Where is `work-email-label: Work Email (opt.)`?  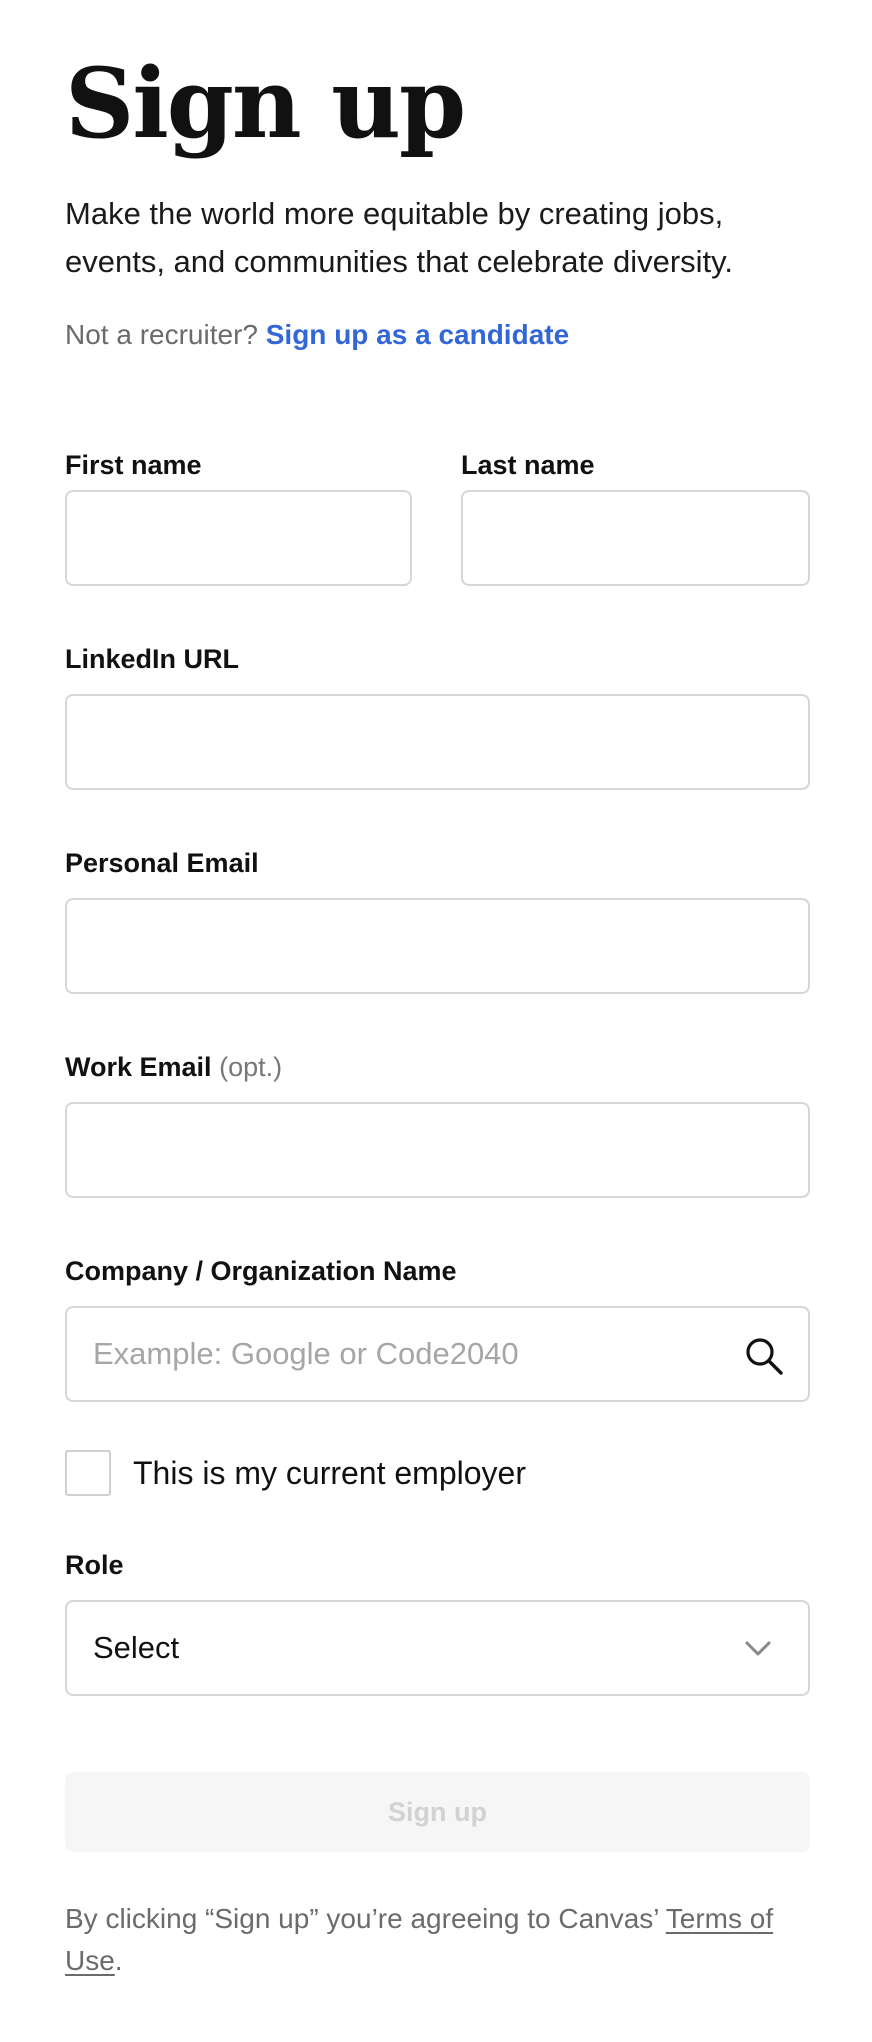 work-email-label: Work Email (opt.) is located at coordinates (173, 1067).